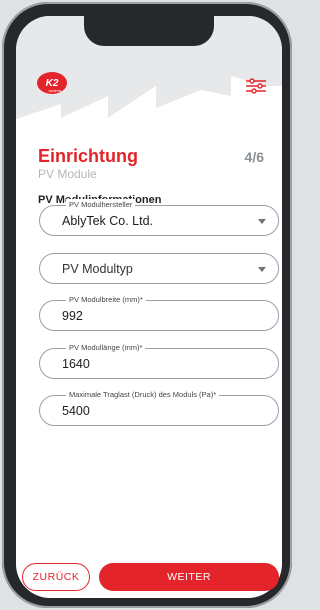 Image resolution: width=320 pixels, height=610 pixels. I want to click on page-subtitle: PV Module, so click(67, 174).